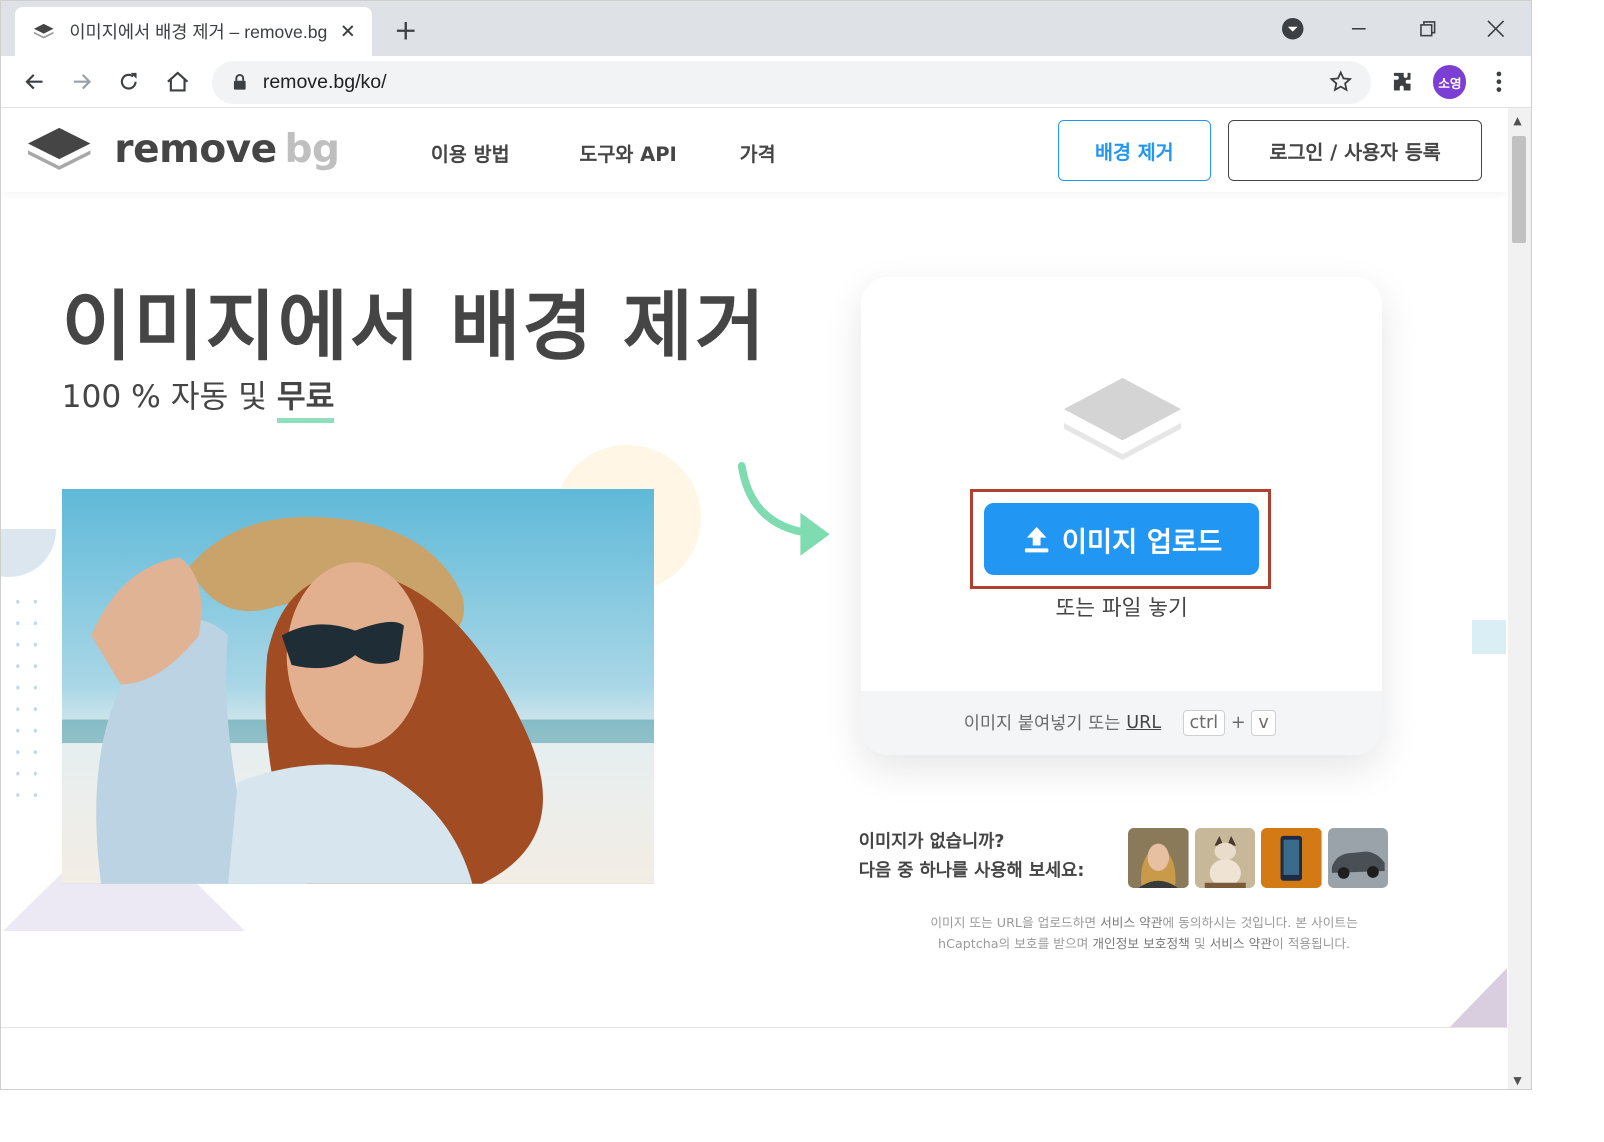  What do you see at coordinates (766, 28) in the screenshot?
I see `tab-strip: 이미지에서 배경 제거 – remove.bg` at bounding box center [766, 28].